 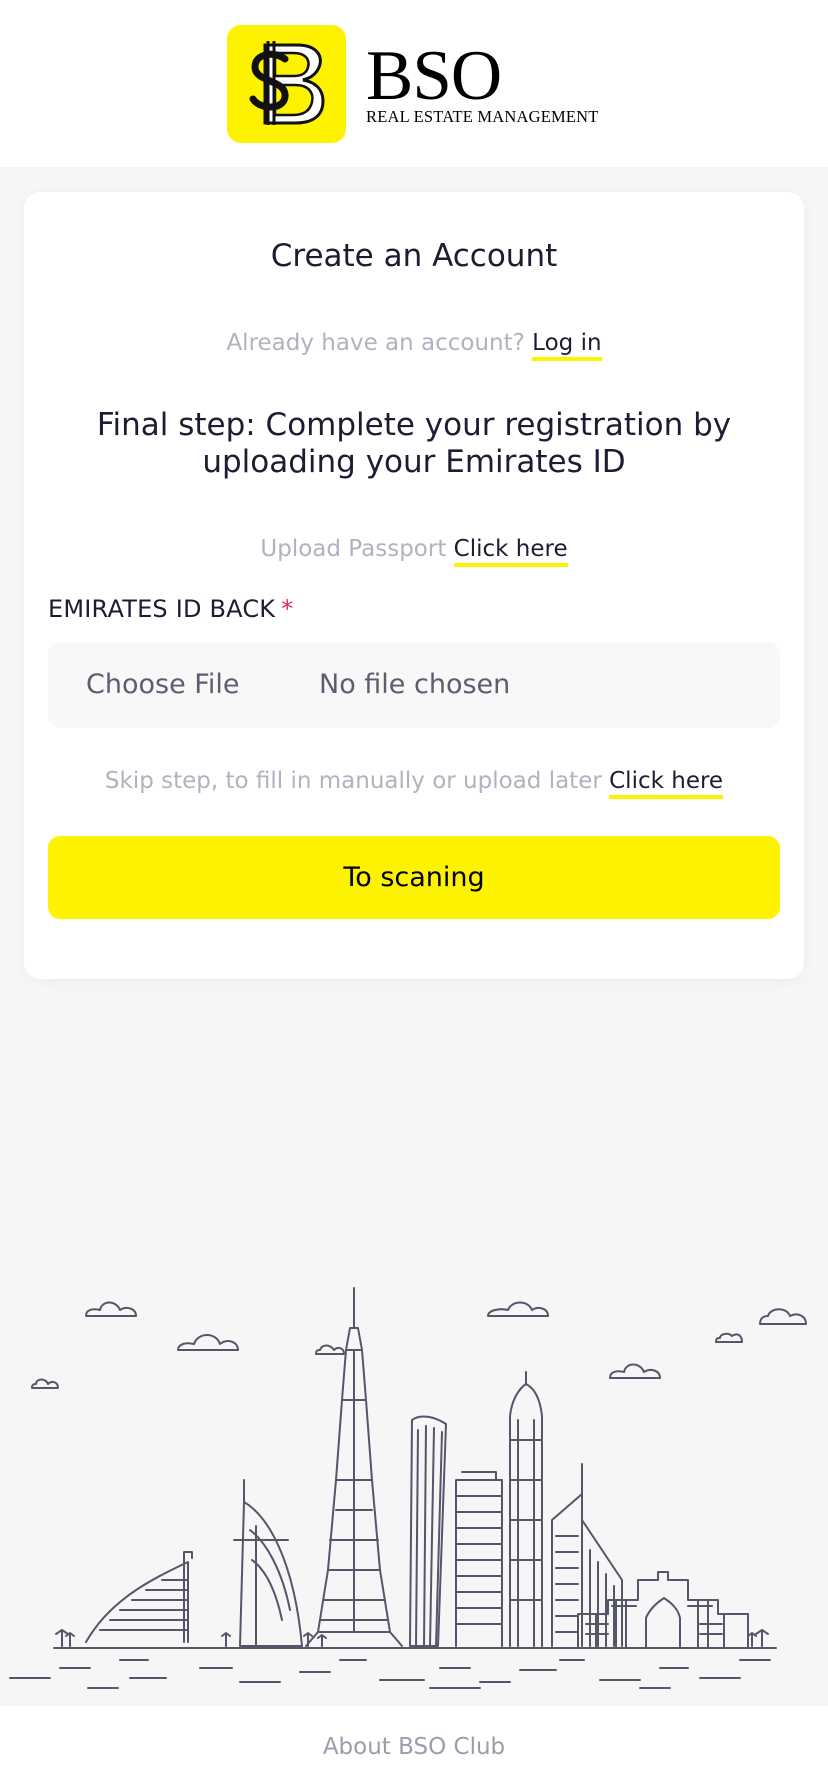 What do you see at coordinates (286, 84) in the screenshot?
I see `bso-logo-icon` at bounding box center [286, 84].